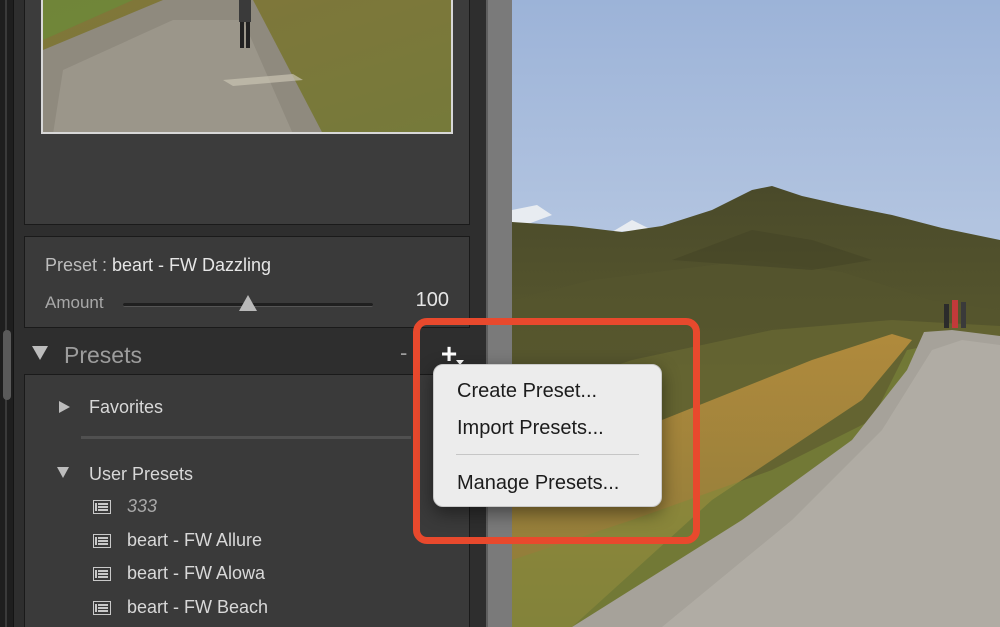 The image size is (1000, 627). I want to click on menu-separator, so click(547, 454).